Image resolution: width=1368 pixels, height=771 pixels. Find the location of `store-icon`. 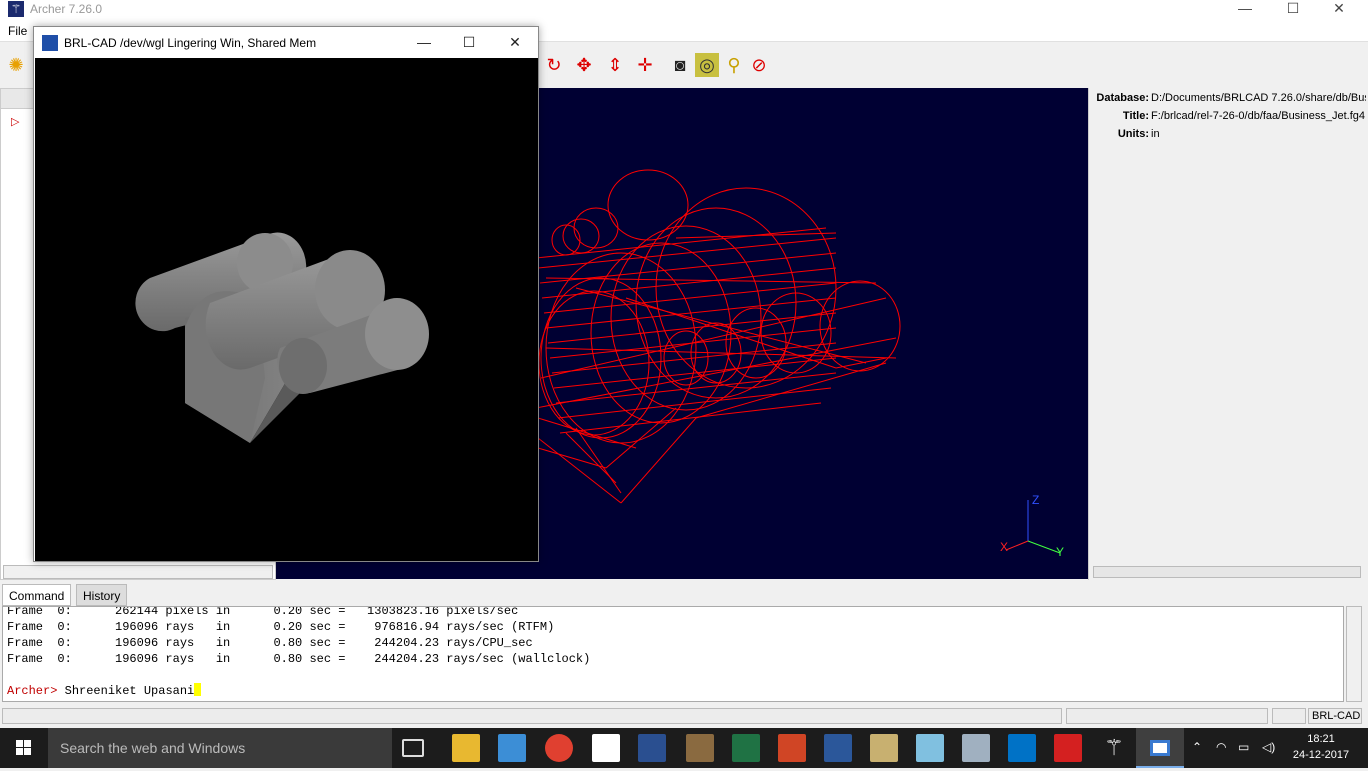

store-icon is located at coordinates (512, 748).